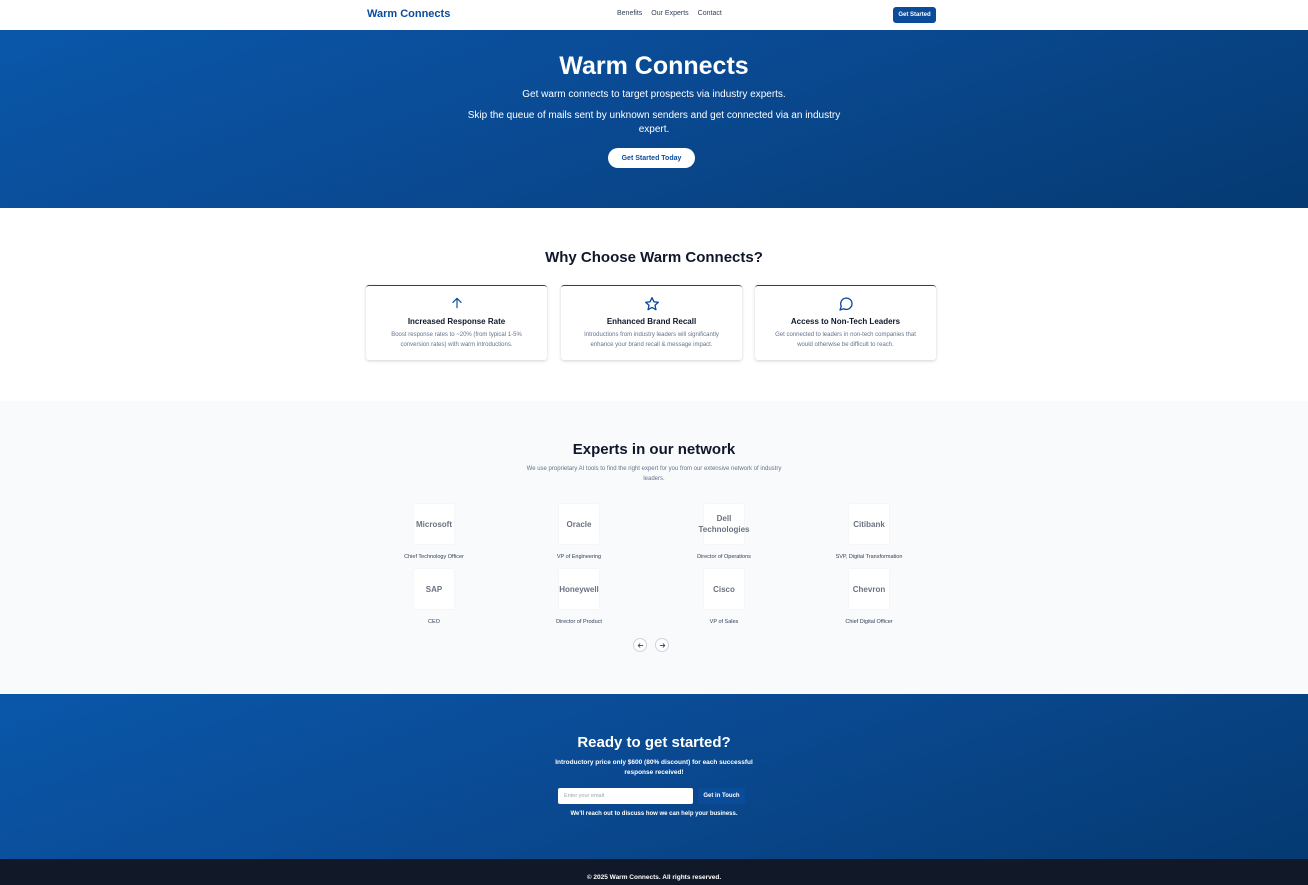  Describe the element at coordinates (651, 158) in the screenshot. I see `get-started-today-button: Get Started Today` at that location.